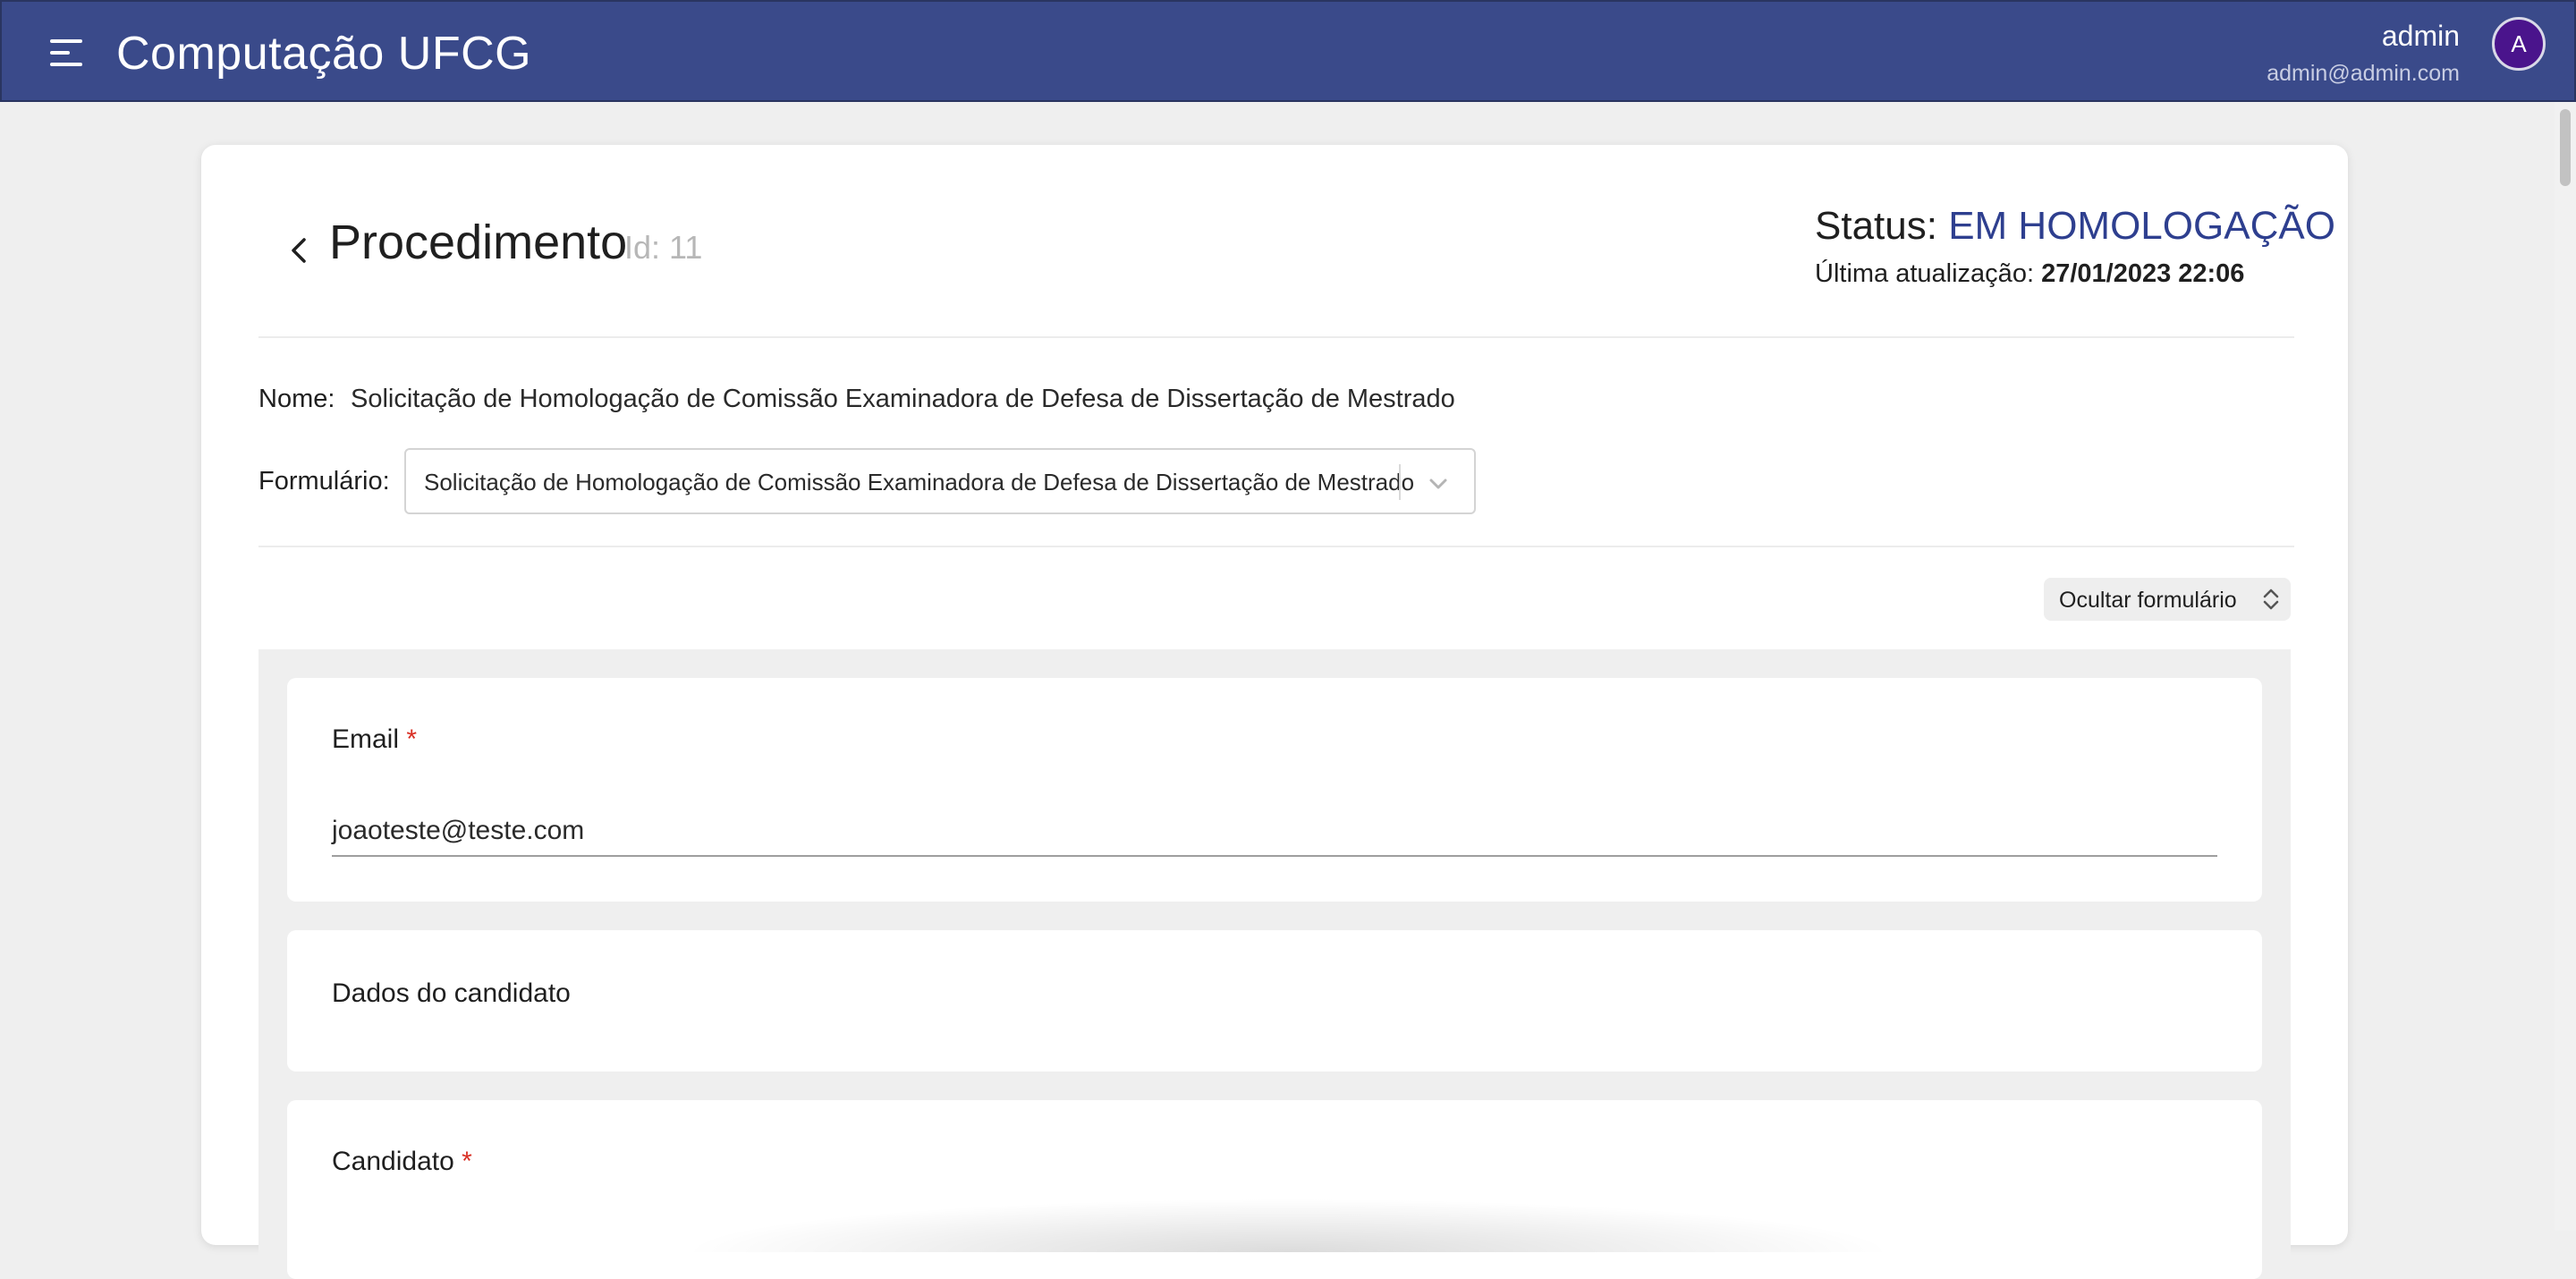 The image size is (2576, 1279). What do you see at coordinates (1274, 1190) in the screenshot?
I see `candidato-question-card: Candidato *` at bounding box center [1274, 1190].